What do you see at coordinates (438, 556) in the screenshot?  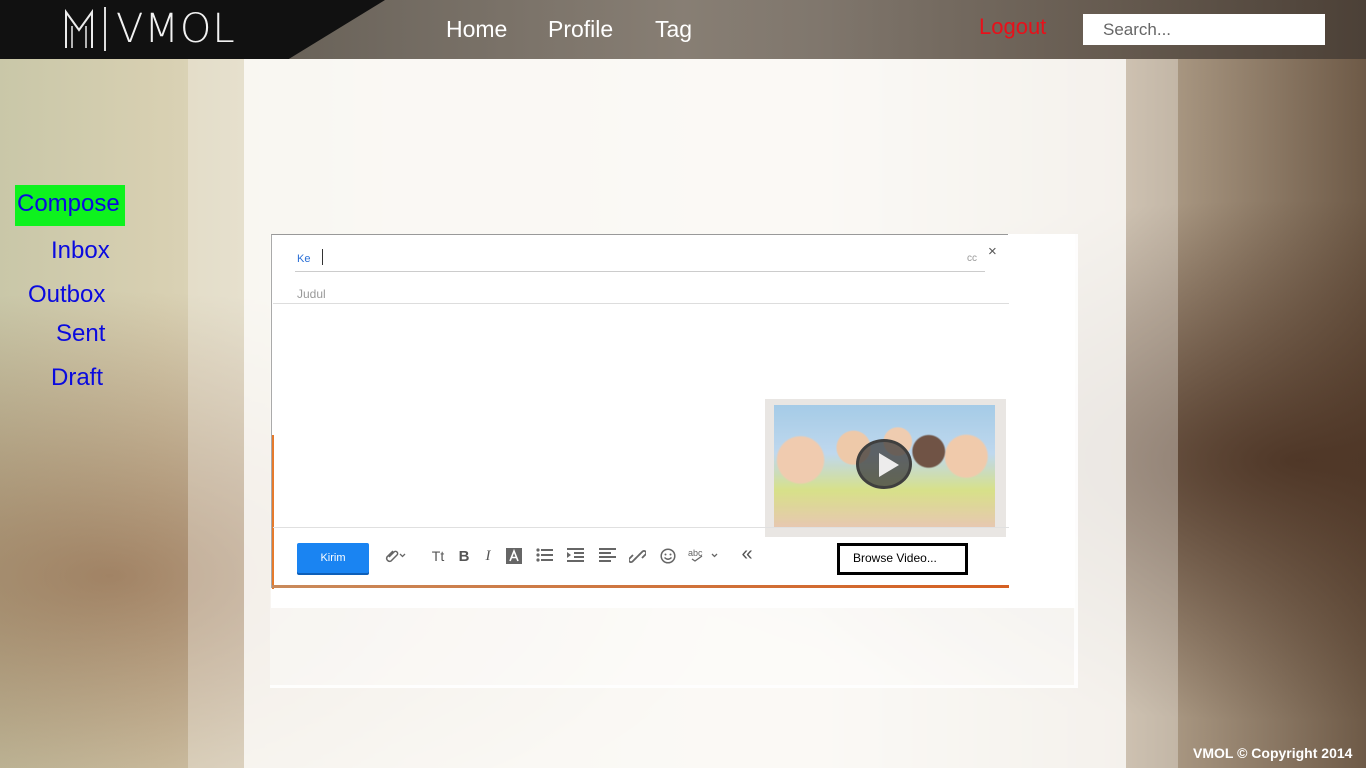 I see `font-size-icon: Tt` at bounding box center [438, 556].